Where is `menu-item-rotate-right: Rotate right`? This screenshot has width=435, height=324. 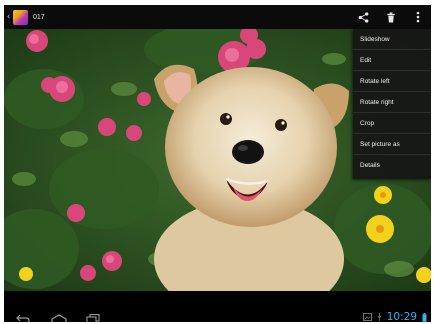 menu-item-rotate-right: Rotate right is located at coordinates (392, 102).